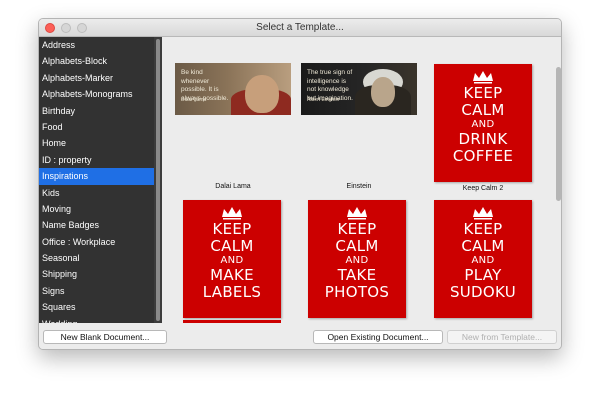 Image resolution: width=600 pixels, height=400 pixels. What do you see at coordinates (100, 274) in the screenshot?
I see `sidebar-item: Shipping` at bounding box center [100, 274].